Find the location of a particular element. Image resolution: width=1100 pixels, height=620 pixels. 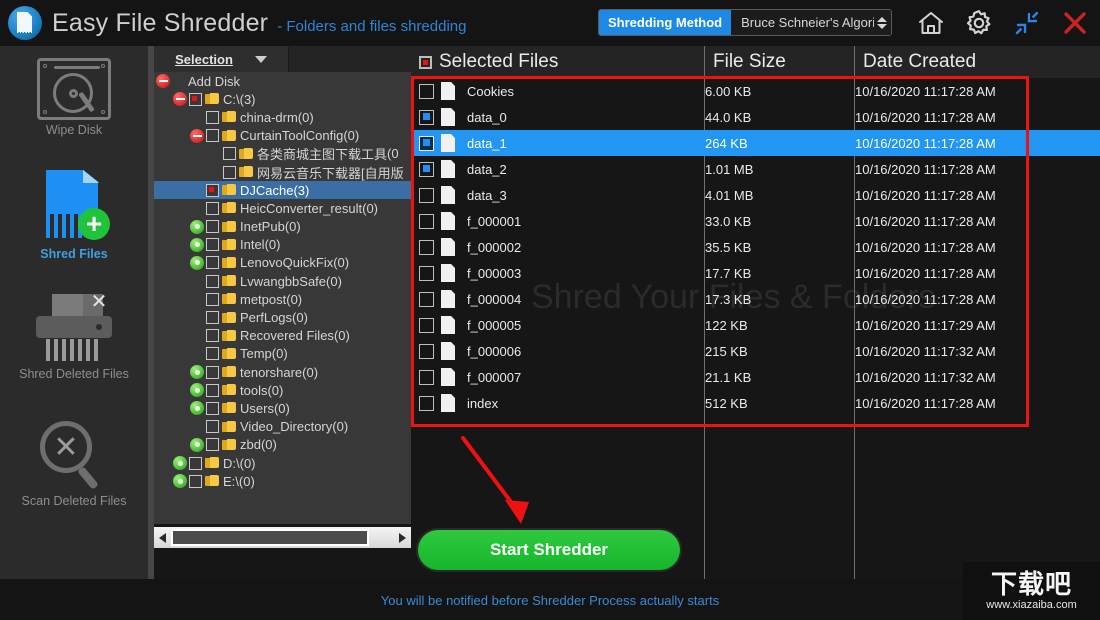

column-header-date-created: Date Created is located at coordinates (977, 62).